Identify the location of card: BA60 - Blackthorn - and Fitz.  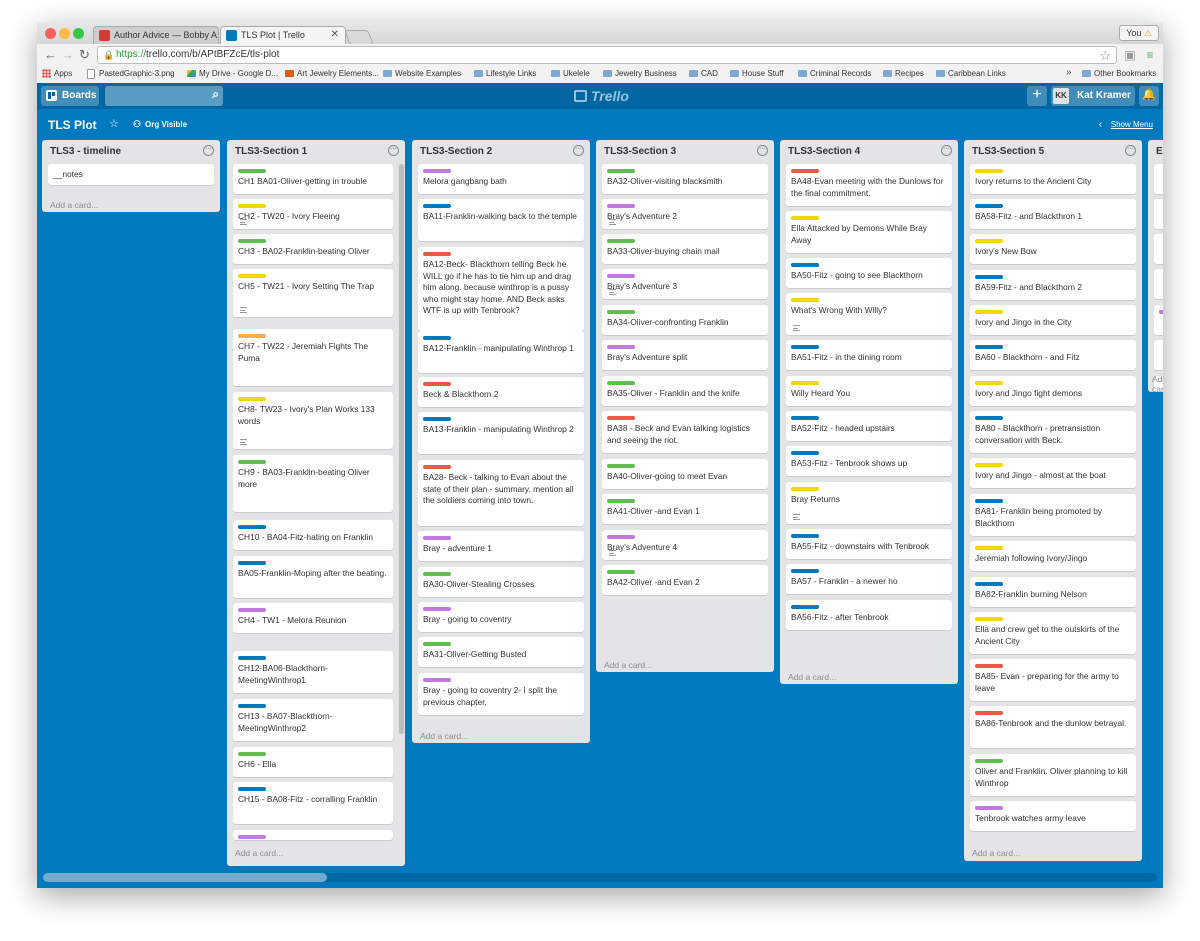
(1053, 355).